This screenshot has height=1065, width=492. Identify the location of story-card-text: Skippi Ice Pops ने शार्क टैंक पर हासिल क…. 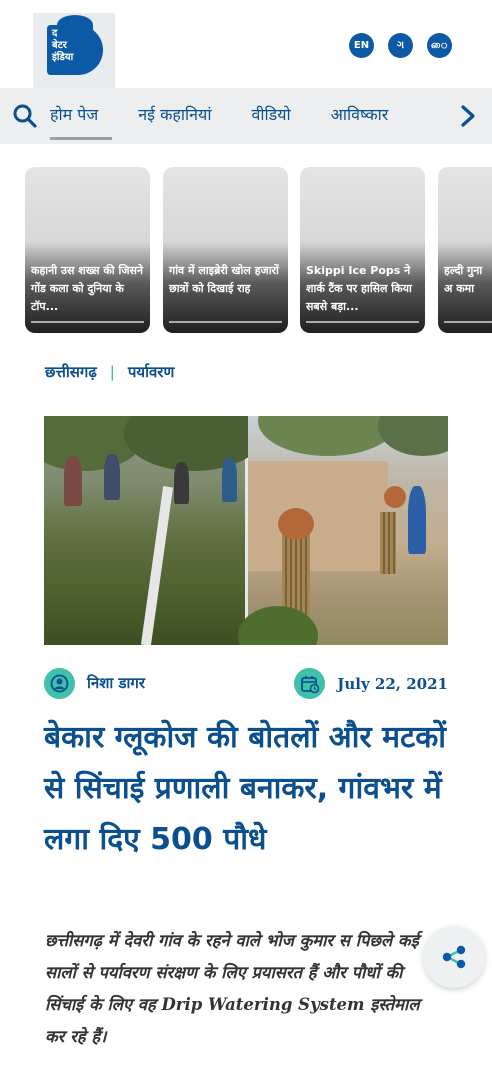
(359, 288).